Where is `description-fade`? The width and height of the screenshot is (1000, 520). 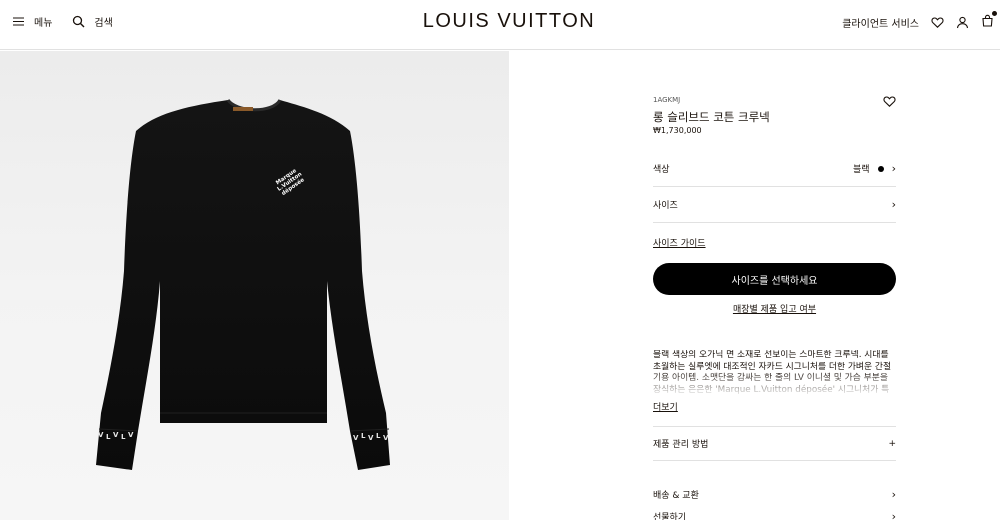
description-fade is located at coordinates (774, 383).